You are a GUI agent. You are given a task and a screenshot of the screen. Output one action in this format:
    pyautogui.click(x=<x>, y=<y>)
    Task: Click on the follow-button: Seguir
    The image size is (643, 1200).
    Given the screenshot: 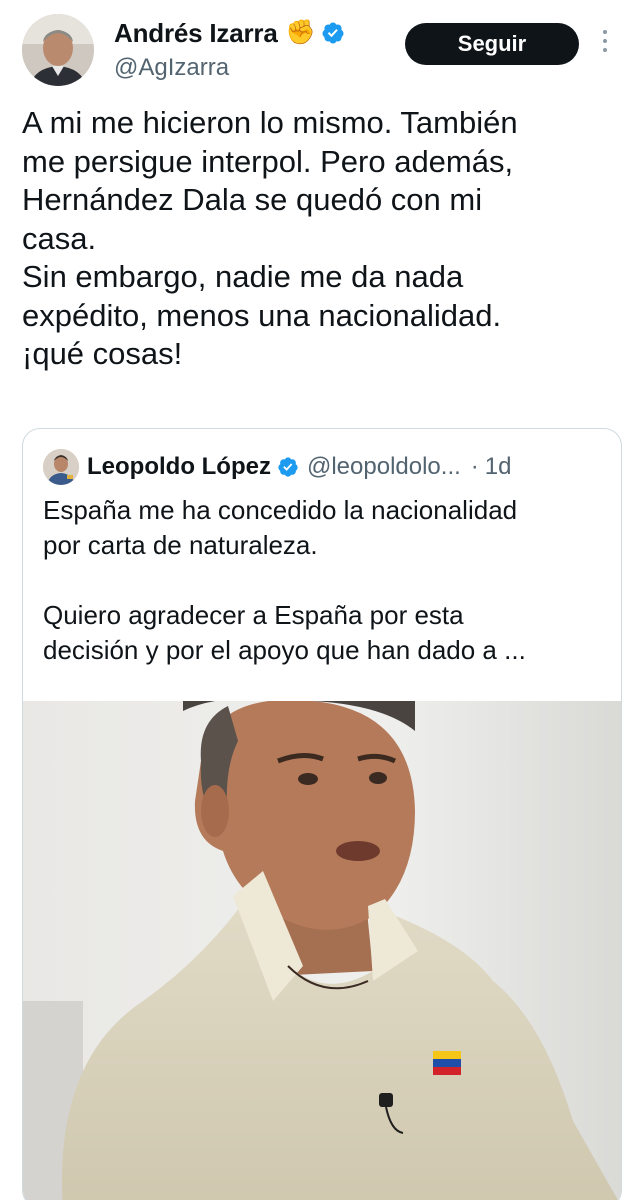 What is the action you would take?
    pyautogui.click(x=492, y=44)
    